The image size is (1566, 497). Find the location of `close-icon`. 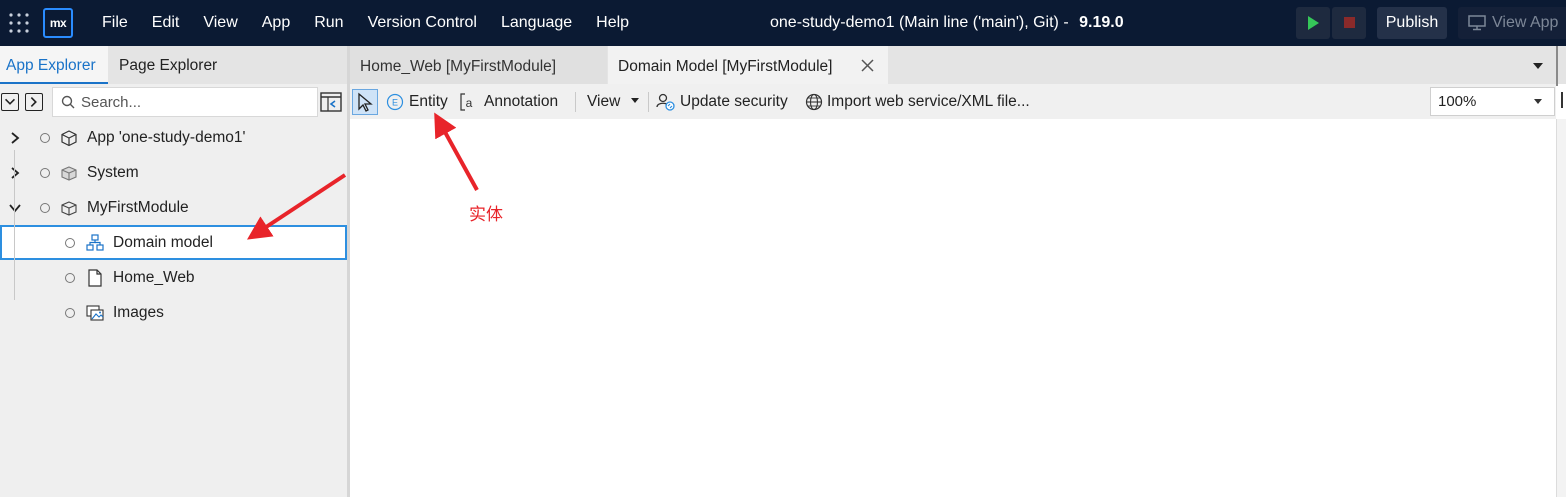

close-icon is located at coordinates (867, 65).